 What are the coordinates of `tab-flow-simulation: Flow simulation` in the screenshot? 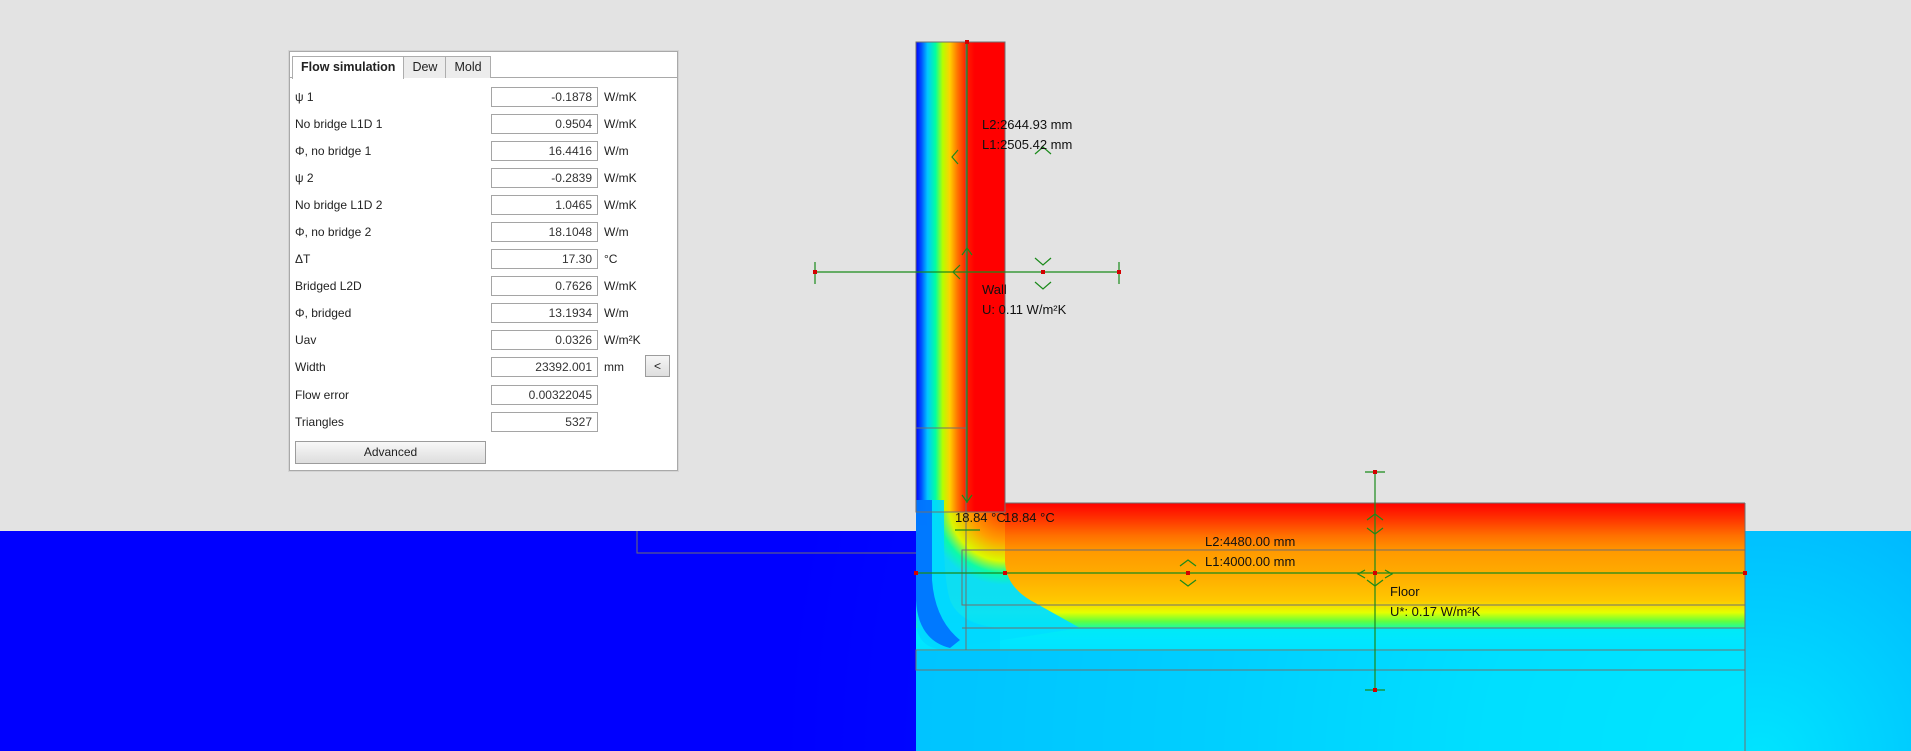 It's located at (348, 67).